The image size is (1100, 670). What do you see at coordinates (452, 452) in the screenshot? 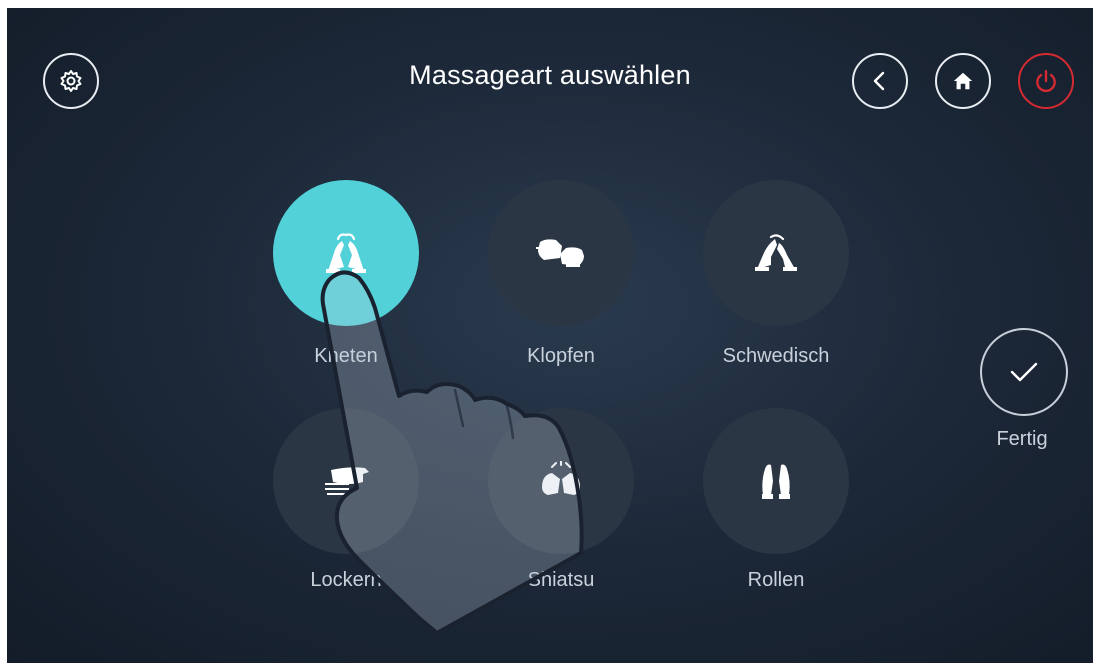
I see `pointing-hand-icon` at bounding box center [452, 452].